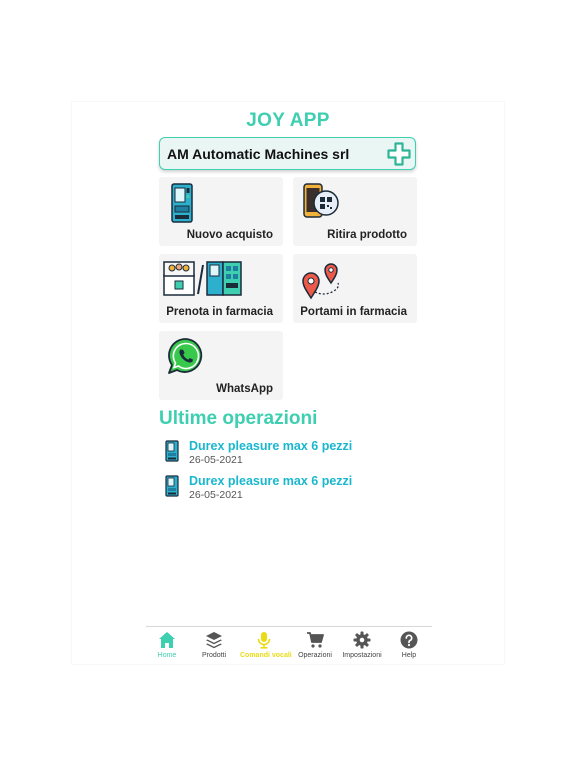 The height and width of the screenshot is (768, 576). Describe the element at coordinates (219, 312) in the screenshot. I see `tile-label: Prenota in farmacia` at that location.